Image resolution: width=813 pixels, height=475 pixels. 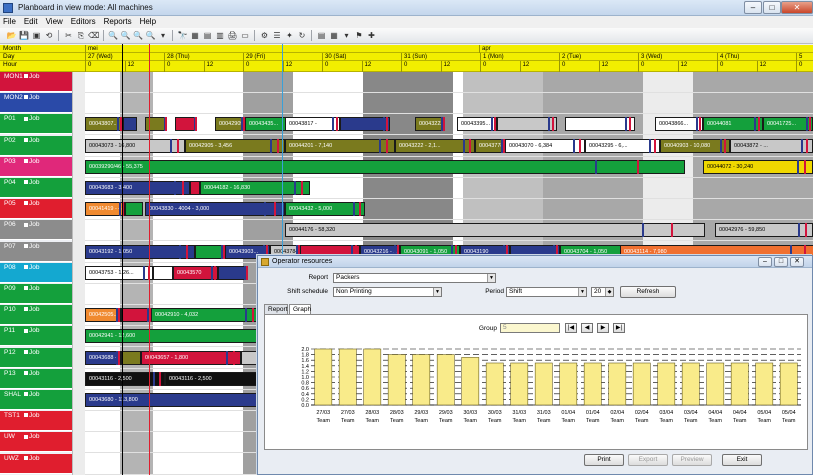 I want to click on open-icon: 📂, so click(x=11, y=35).